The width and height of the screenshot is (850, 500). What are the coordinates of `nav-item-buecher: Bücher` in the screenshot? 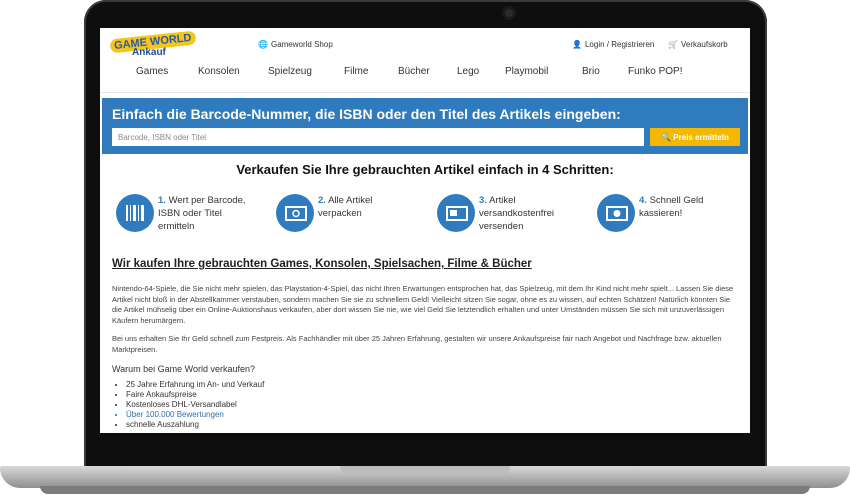 It's located at (414, 71).